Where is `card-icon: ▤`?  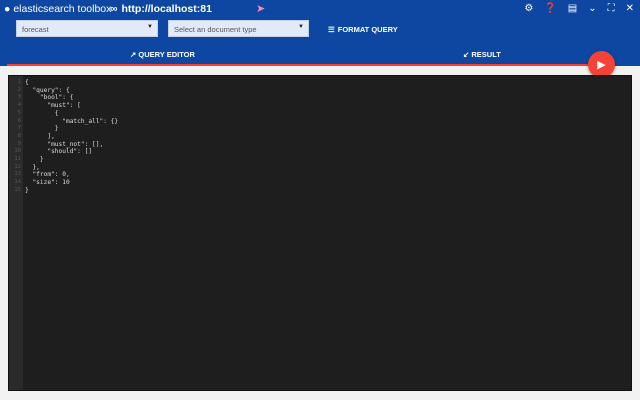 card-icon: ▤ is located at coordinates (572, 8).